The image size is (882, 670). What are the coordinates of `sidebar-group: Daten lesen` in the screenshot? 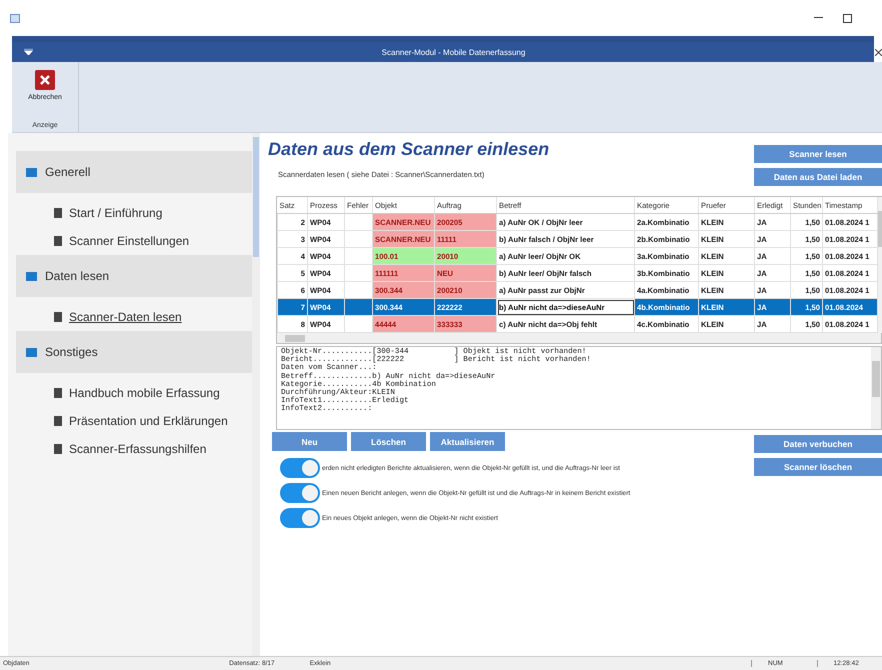 It's located at (134, 276).